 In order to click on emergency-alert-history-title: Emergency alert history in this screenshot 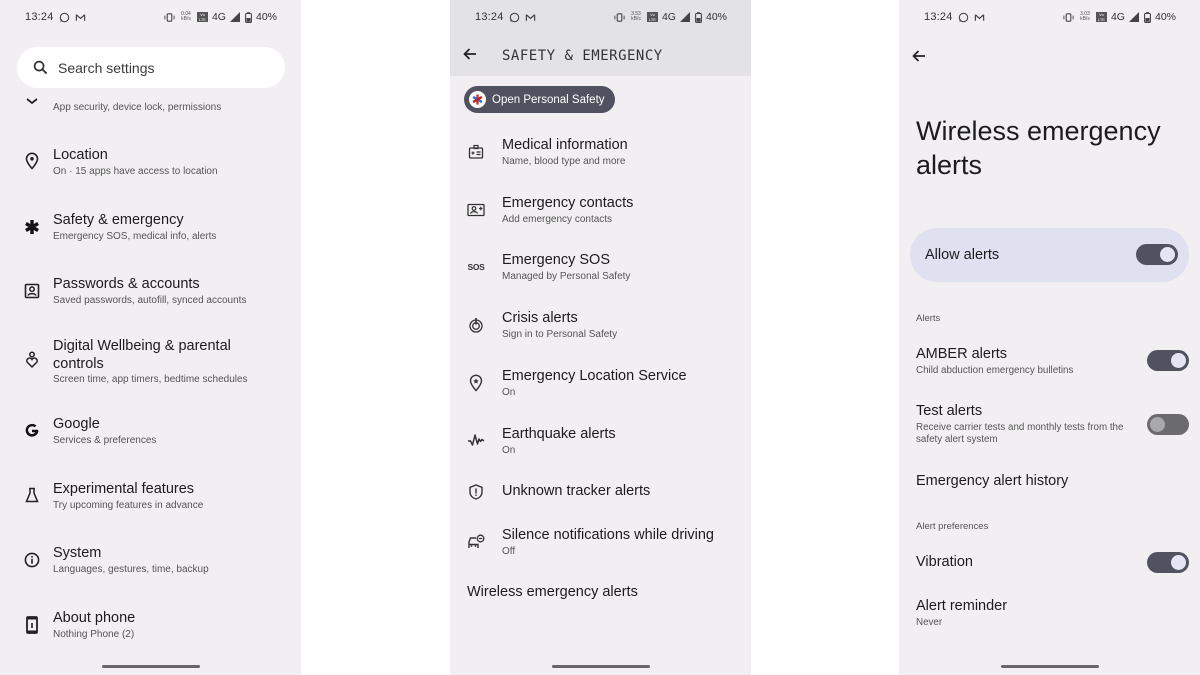, I will do `click(992, 481)`.